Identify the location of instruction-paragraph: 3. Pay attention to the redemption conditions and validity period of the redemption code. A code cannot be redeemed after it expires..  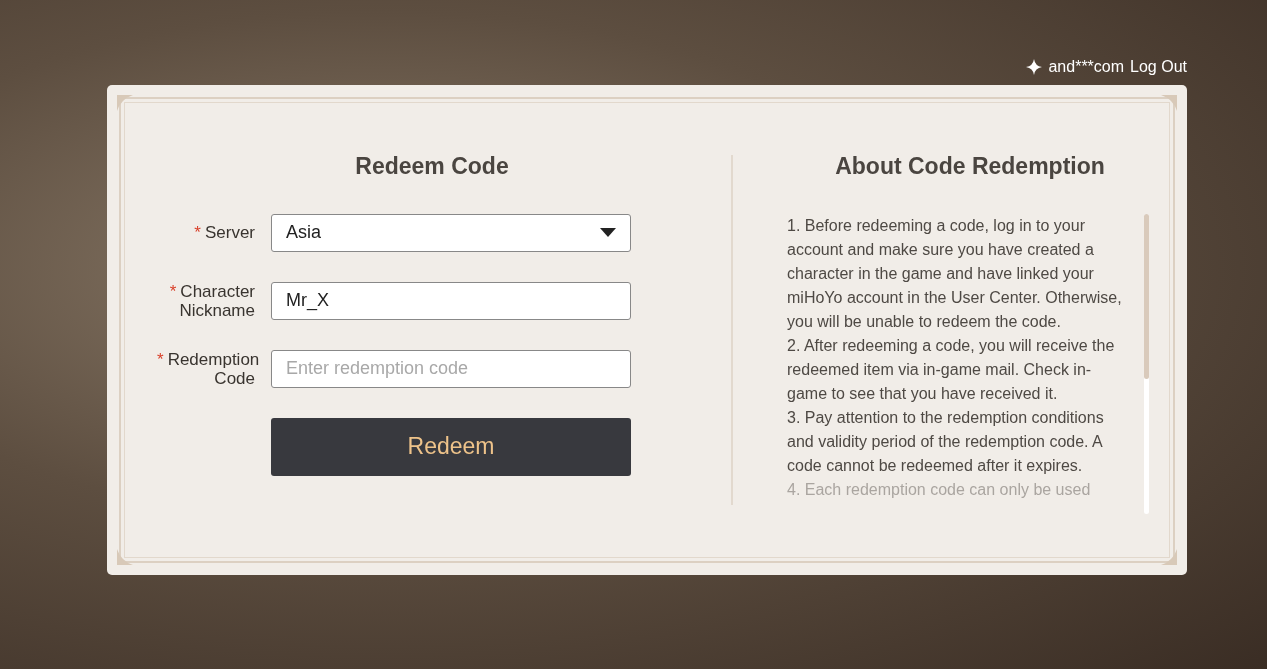
(946, 441).